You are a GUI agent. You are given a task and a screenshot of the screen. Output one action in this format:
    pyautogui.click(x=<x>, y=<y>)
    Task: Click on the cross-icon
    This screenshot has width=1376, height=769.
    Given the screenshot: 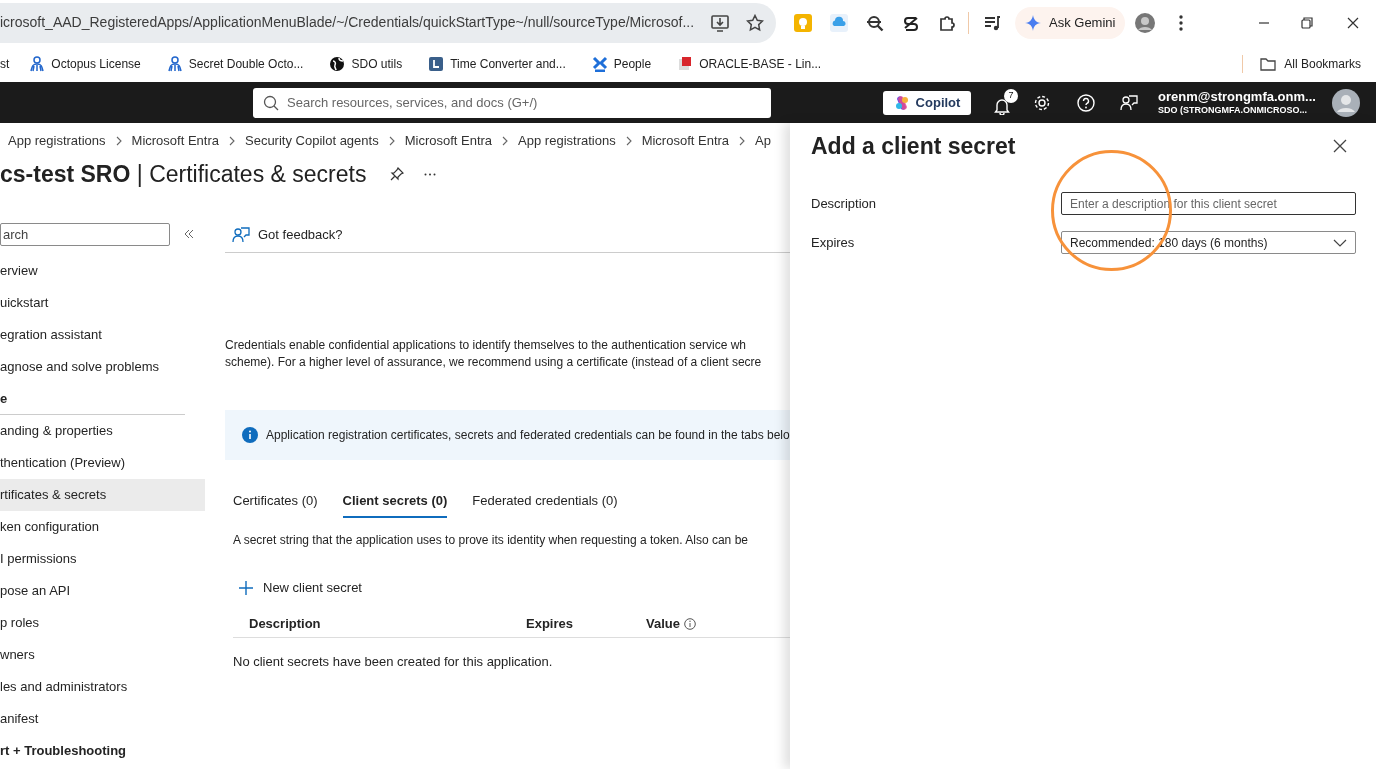 What is the action you would take?
    pyautogui.click(x=599, y=63)
    